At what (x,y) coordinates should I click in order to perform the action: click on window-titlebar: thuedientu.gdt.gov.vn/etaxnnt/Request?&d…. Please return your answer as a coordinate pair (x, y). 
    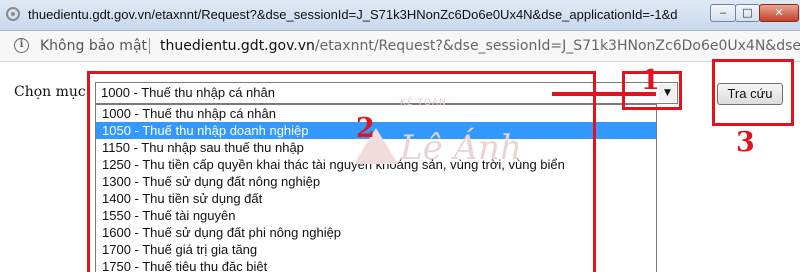
    Looking at the image, I should click on (400, 15).